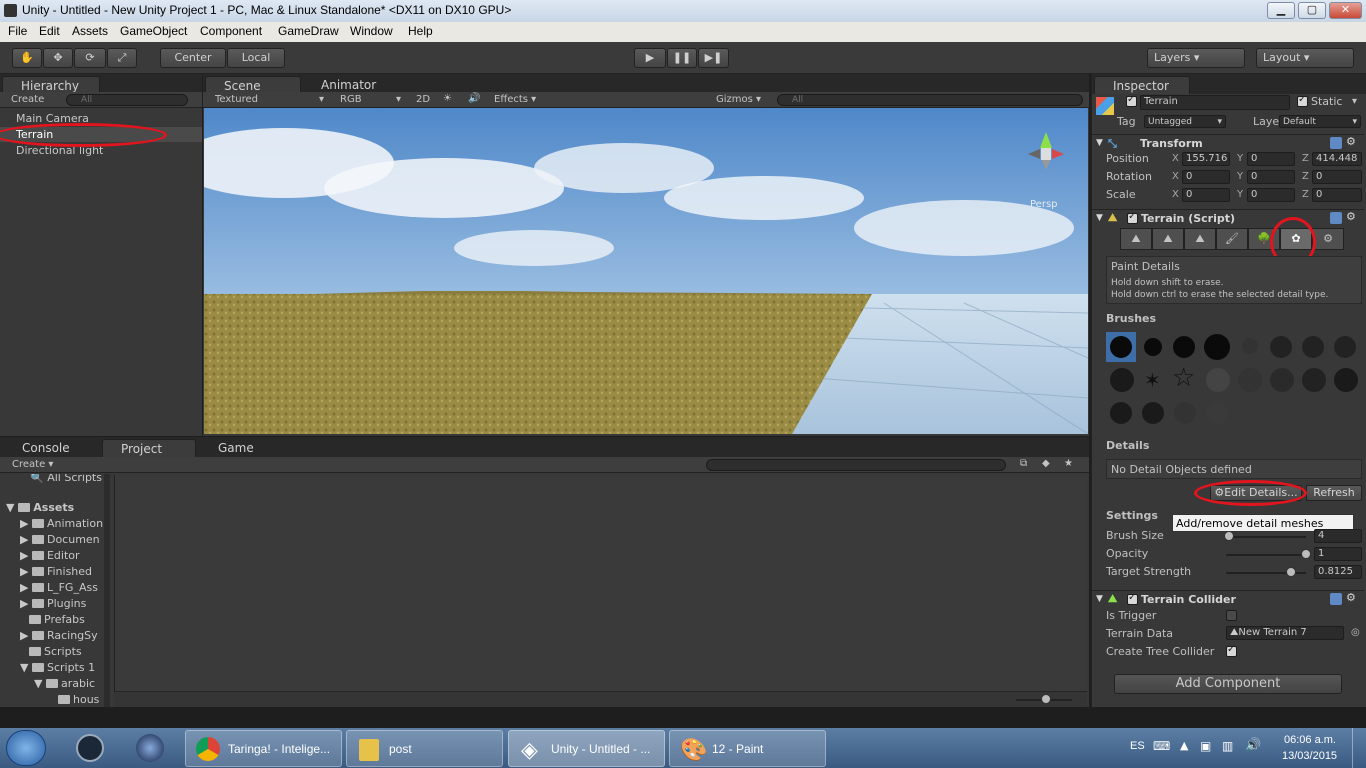  What do you see at coordinates (1228, 684) in the screenshot?
I see `add-component-button: Add Component` at bounding box center [1228, 684].